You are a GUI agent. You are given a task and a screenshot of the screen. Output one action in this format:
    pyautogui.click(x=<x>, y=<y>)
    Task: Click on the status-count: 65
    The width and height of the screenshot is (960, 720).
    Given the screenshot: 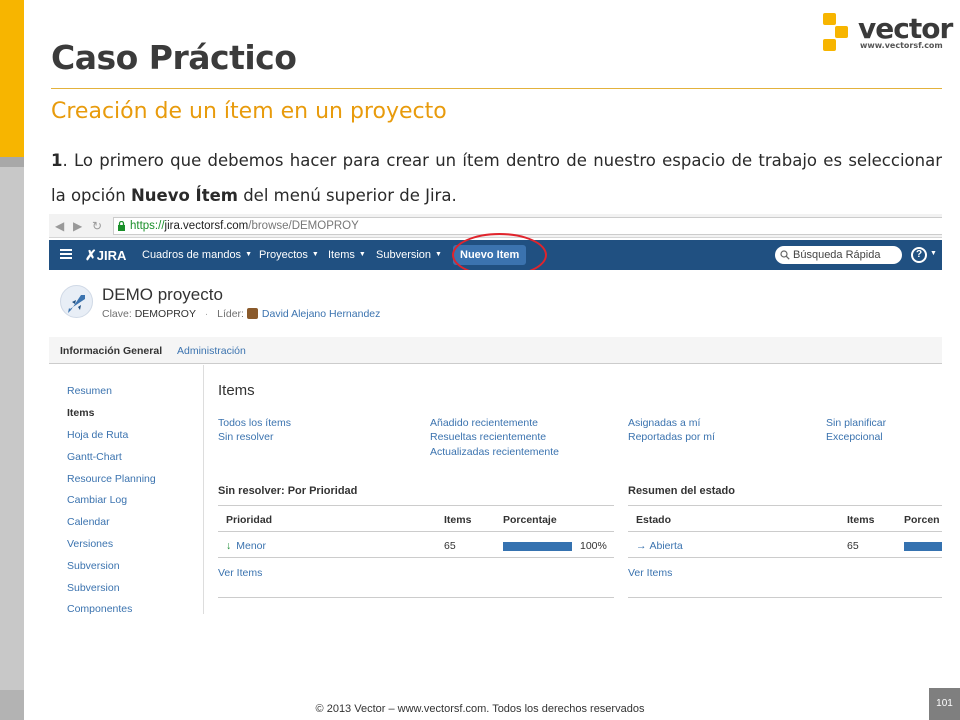 What is the action you would take?
    pyautogui.click(x=853, y=546)
    